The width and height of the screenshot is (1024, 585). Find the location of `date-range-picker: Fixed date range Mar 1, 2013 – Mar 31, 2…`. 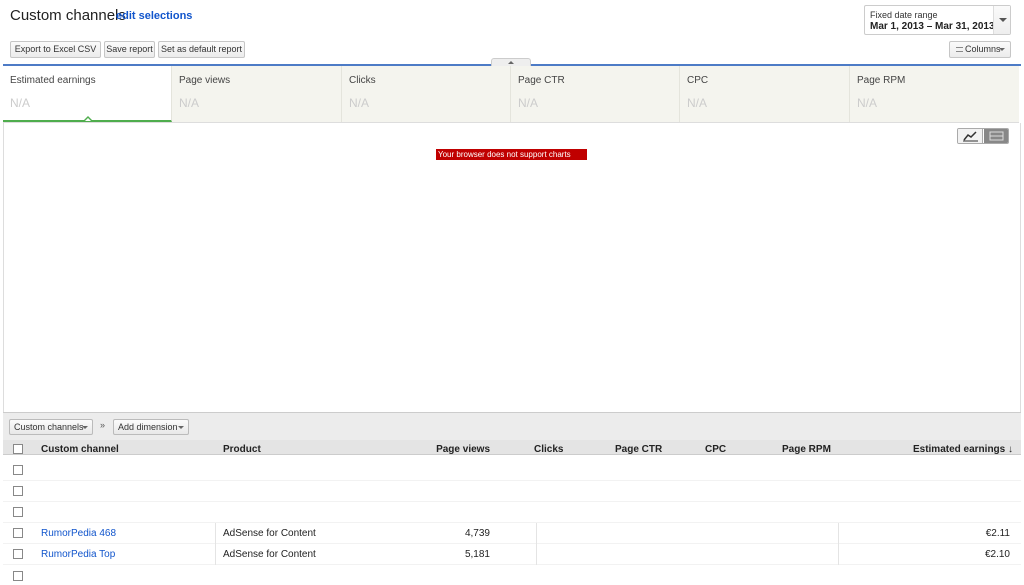

date-range-picker: Fixed date range Mar 1, 2013 – Mar 31, 2… is located at coordinates (937, 20).